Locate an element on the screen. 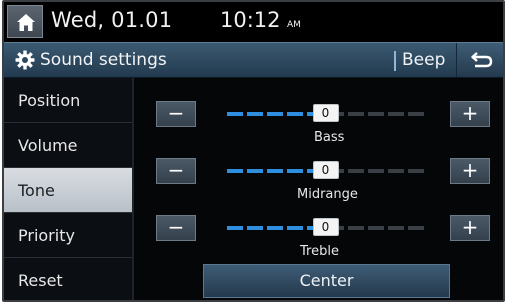 The height and width of the screenshot is (302, 507). home-button is located at coordinates (25, 21).